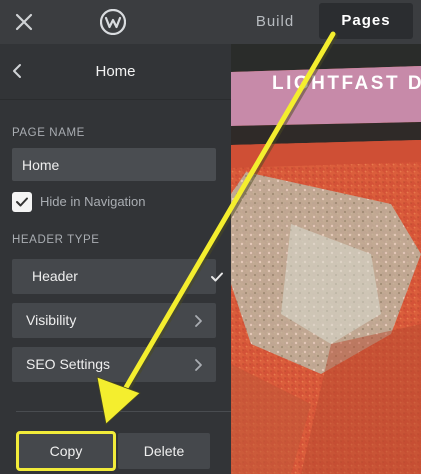 The width and height of the screenshot is (421, 474). I want to click on hide-in-navigation-checkbox, so click(22, 202).